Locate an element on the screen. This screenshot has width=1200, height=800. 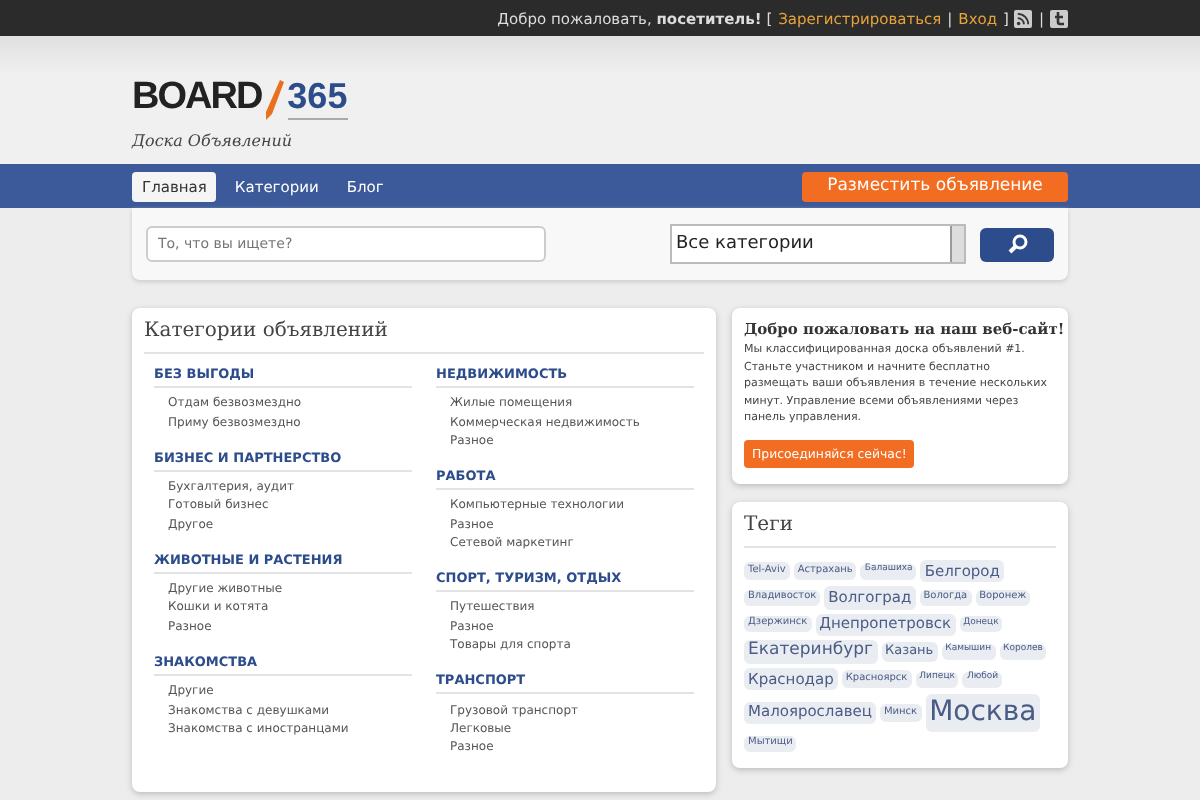
search-icon is located at coordinates (1017, 244).